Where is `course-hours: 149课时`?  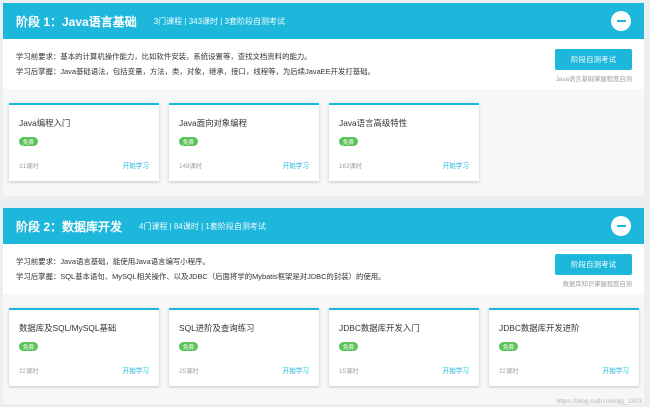 course-hours: 149课时 is located at coordinates (191, 166).